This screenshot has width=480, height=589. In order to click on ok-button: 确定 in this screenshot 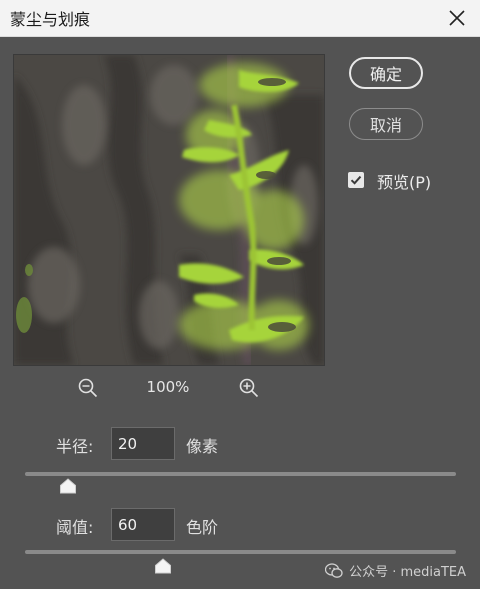, I will do `click(386, 73)`.